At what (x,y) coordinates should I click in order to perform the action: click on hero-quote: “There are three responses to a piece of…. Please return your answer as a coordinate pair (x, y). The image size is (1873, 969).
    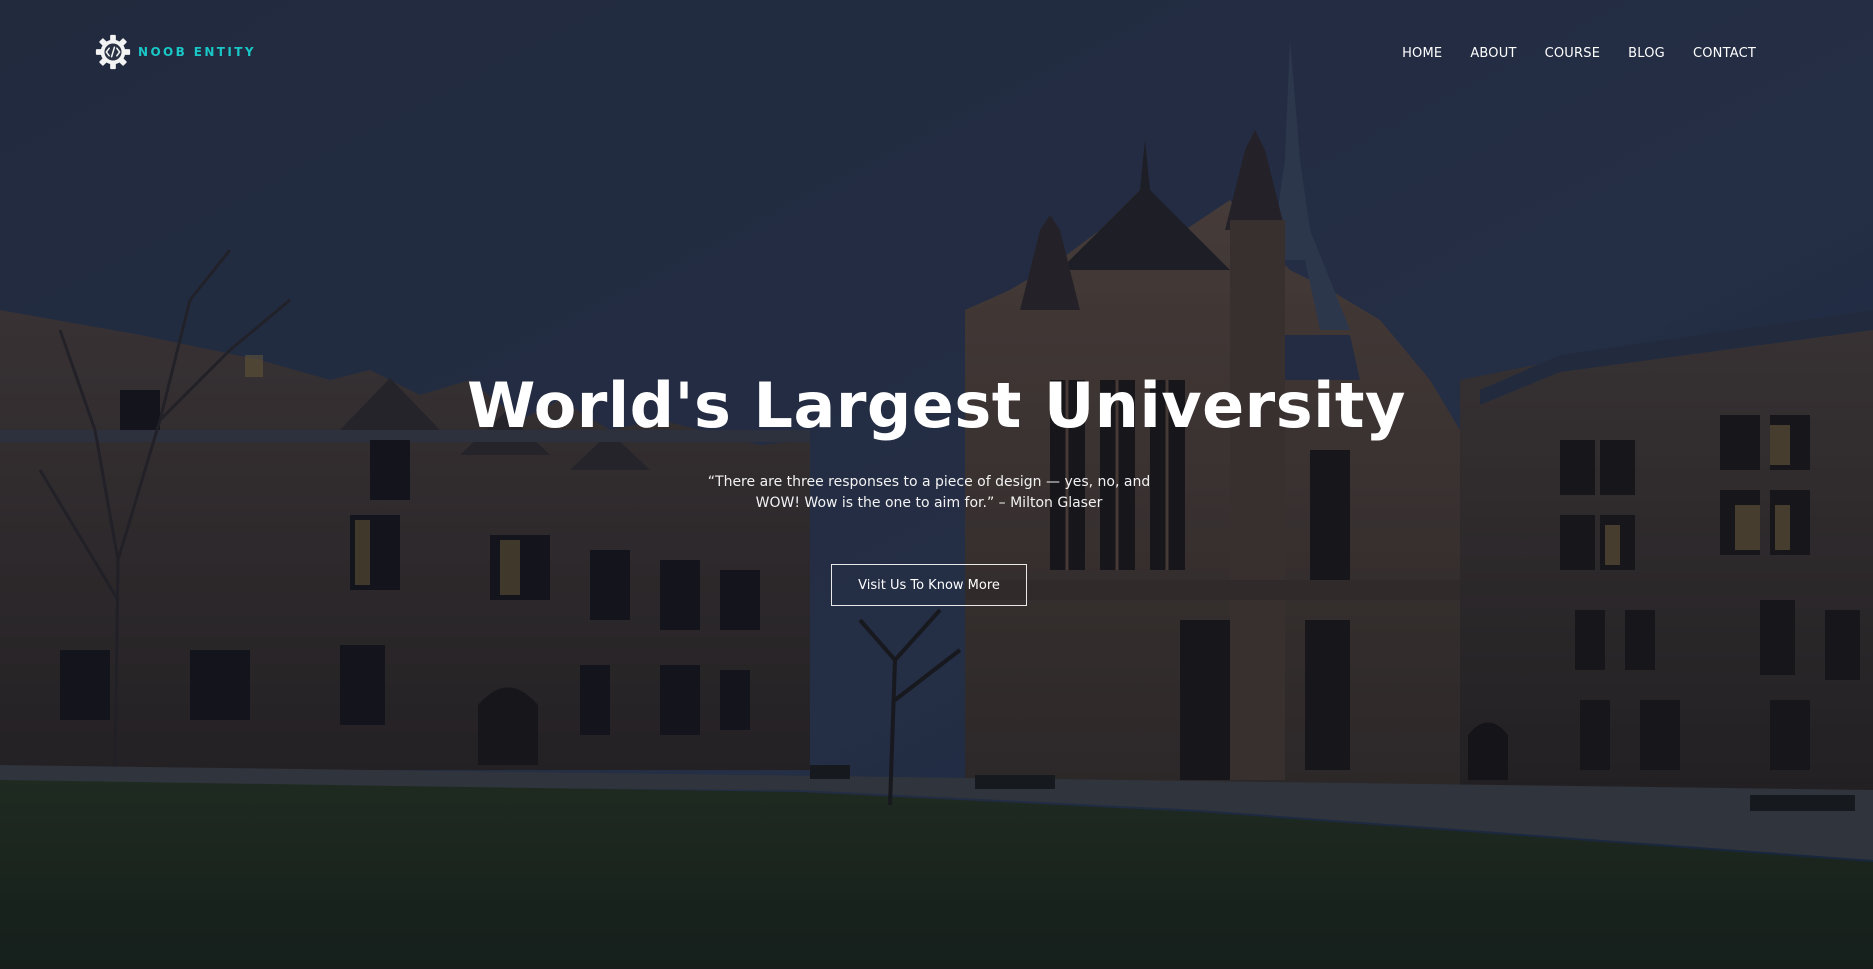
    Looking at the image, I should click on (929, 492).